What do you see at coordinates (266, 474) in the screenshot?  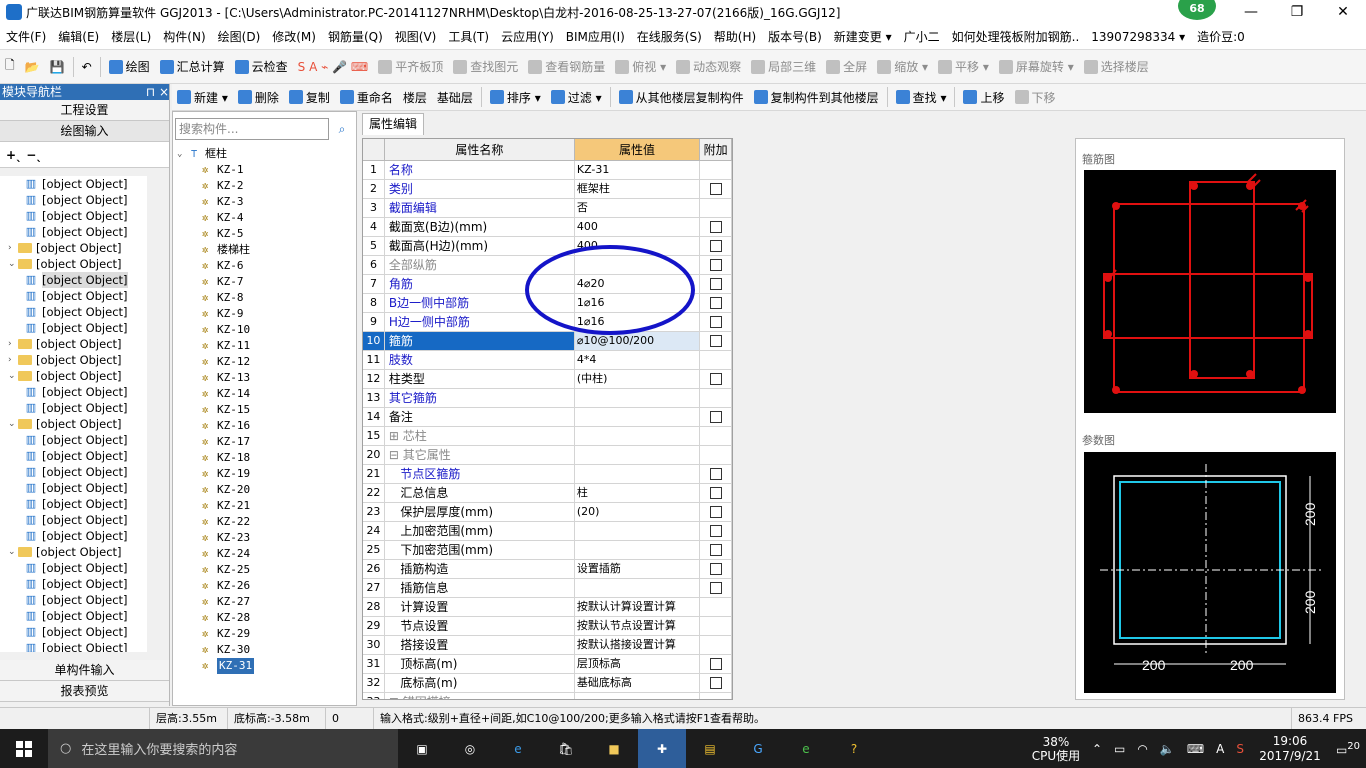 I see `component-item: ✲ KZ-19` at bounding box center [266, 474].